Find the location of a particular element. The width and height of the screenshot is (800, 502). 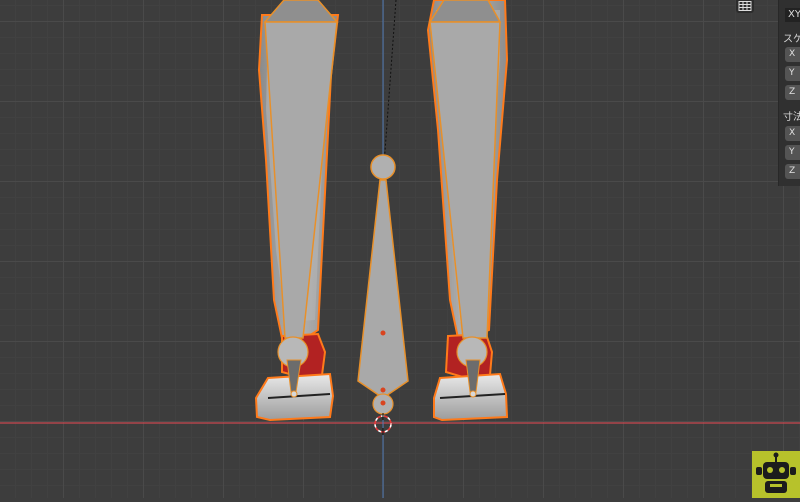

rotation-mode-dropdown: XY is located at coordinates (792, 15).